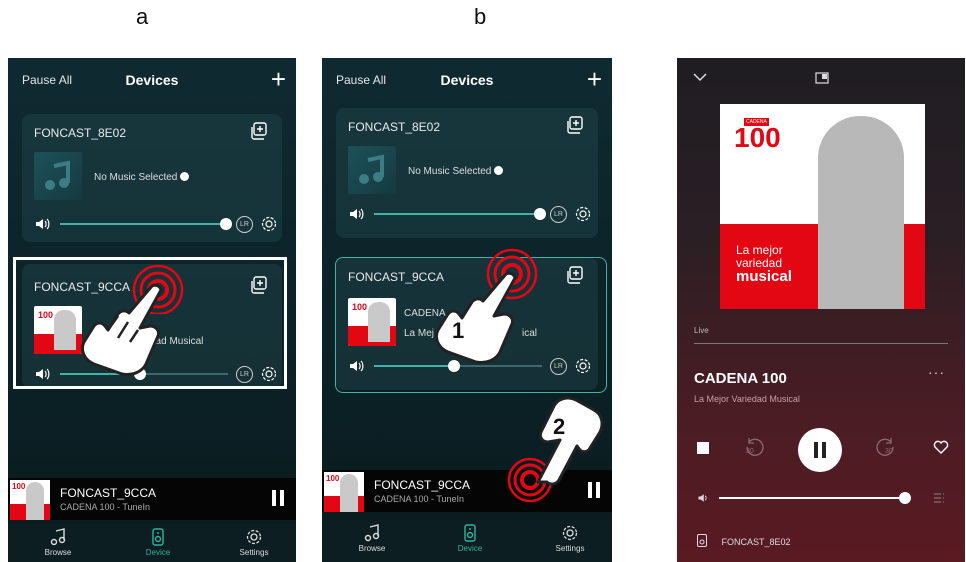 Image resolution: width=966 pixels, height=562 pixels. I want to click on step-number: 2, so click(559, 426).